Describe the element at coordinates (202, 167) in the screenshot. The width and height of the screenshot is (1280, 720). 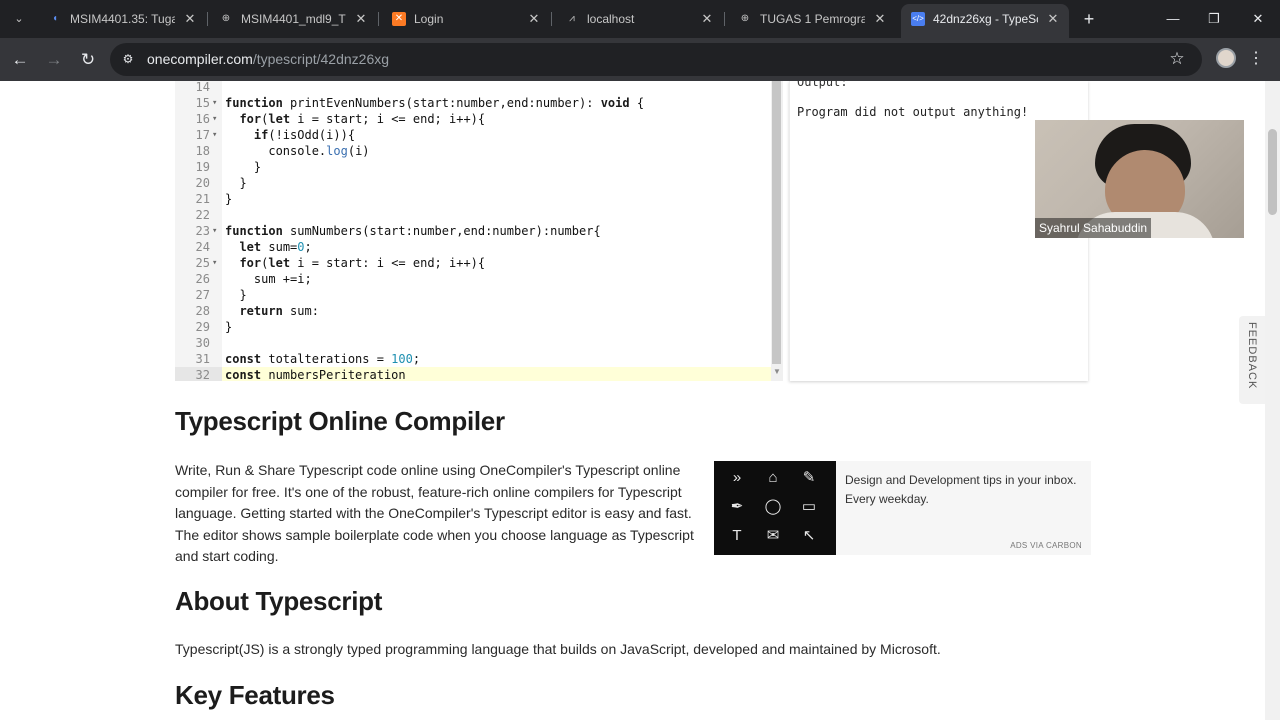
I see `line-number: 19` at that location.